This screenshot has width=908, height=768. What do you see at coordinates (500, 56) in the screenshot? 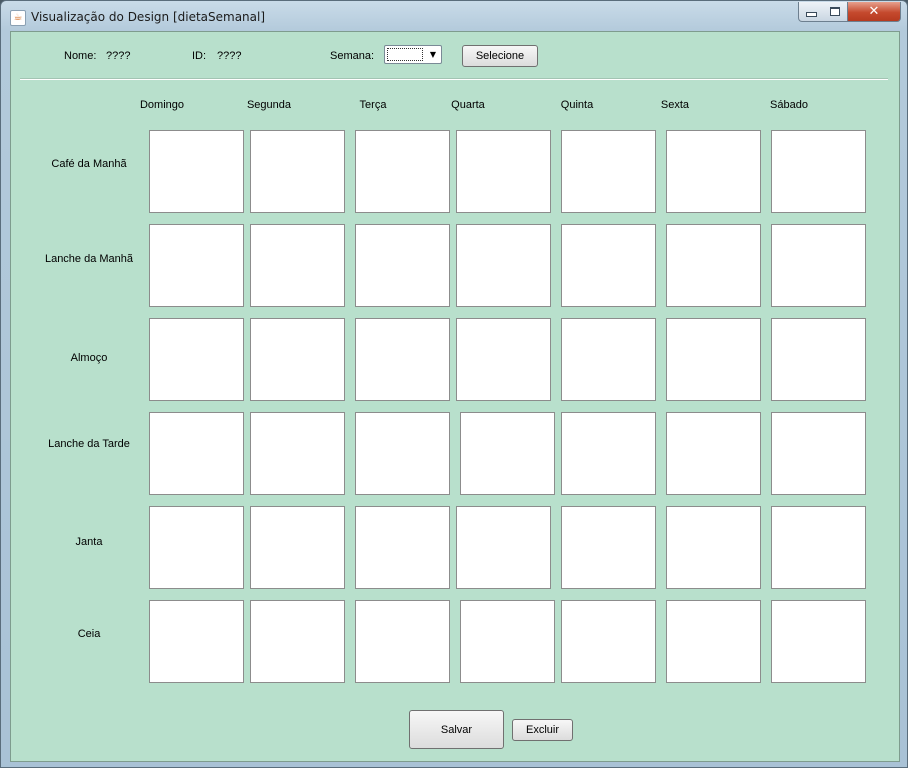
I see `selecione-button: Selecione` at bounding box center [500, 56].